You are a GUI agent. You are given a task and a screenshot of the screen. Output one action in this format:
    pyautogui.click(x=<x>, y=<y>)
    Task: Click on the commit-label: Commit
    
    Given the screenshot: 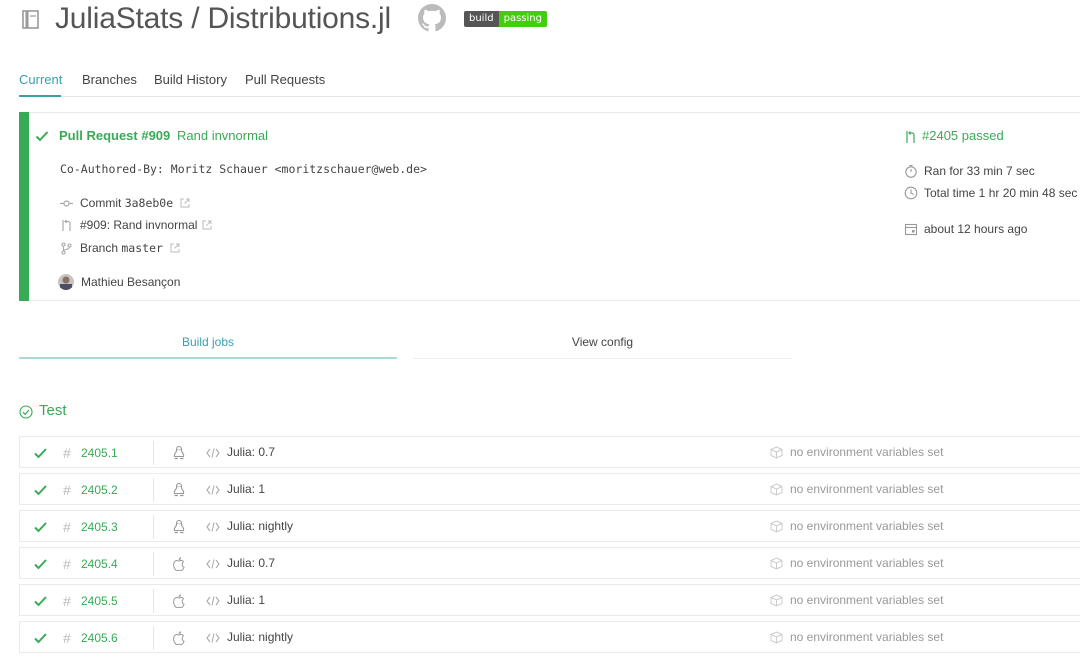 What is the action you would take?
    pyautogui.click(x=101, y=203)
    